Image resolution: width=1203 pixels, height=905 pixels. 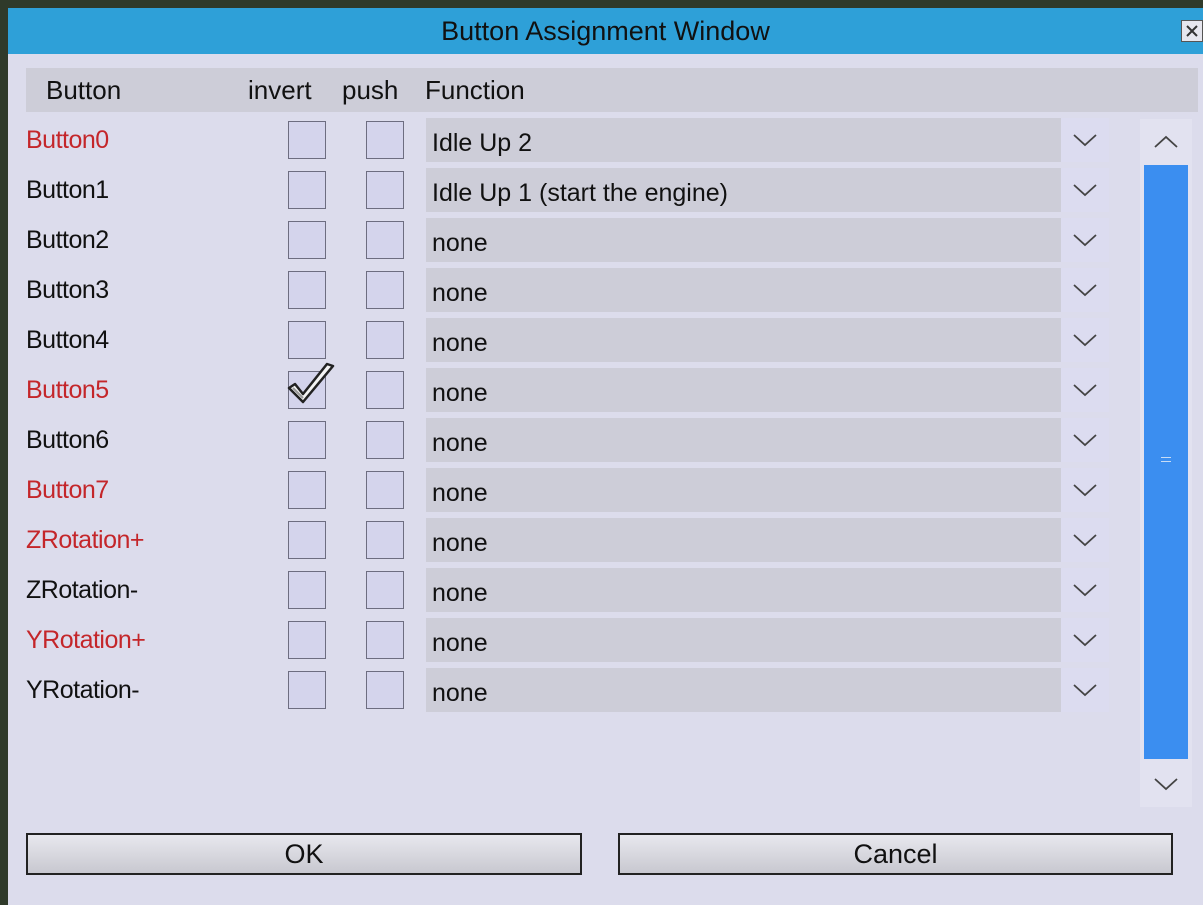 I want to click on scroll-thumb, so click(x=1166, y=462).